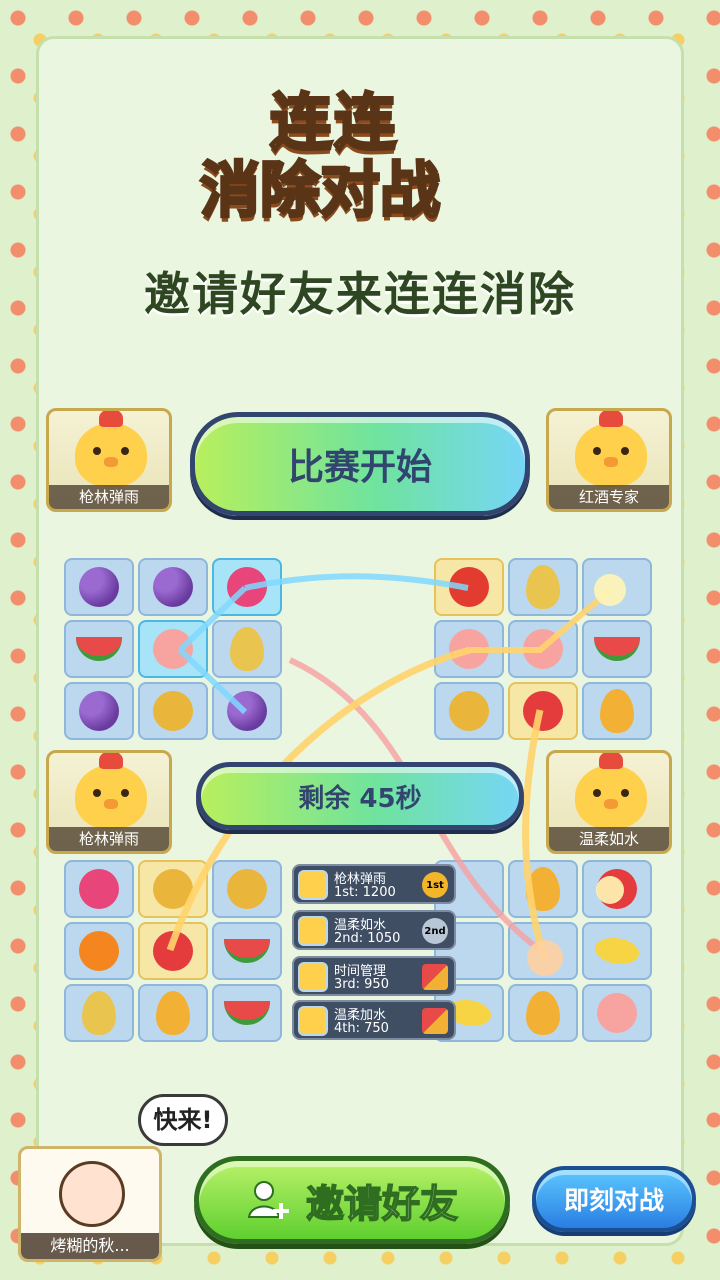 The width and height of the screenshot is (720, 1280). I want to click on player-name: 枪林弹雨, so click(109, 839).